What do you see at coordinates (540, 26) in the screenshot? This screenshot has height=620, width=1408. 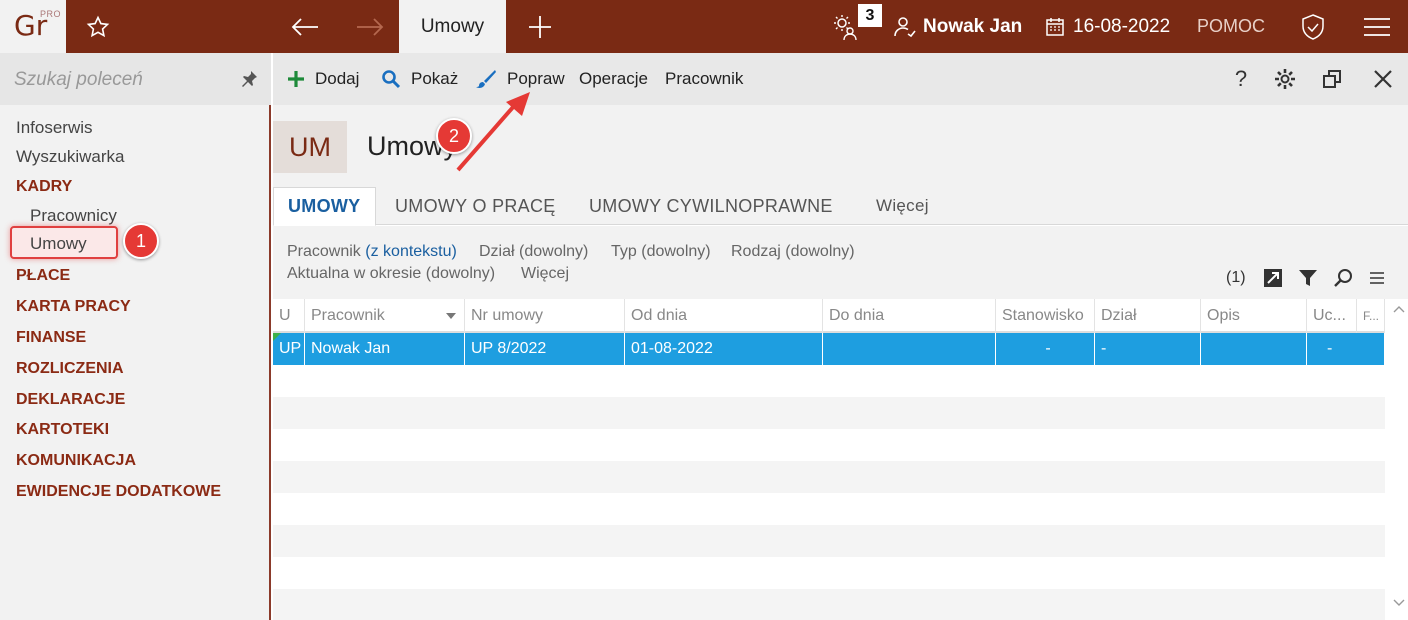 I see `new-tab-plus-icon` at bounding box center [540, 26].